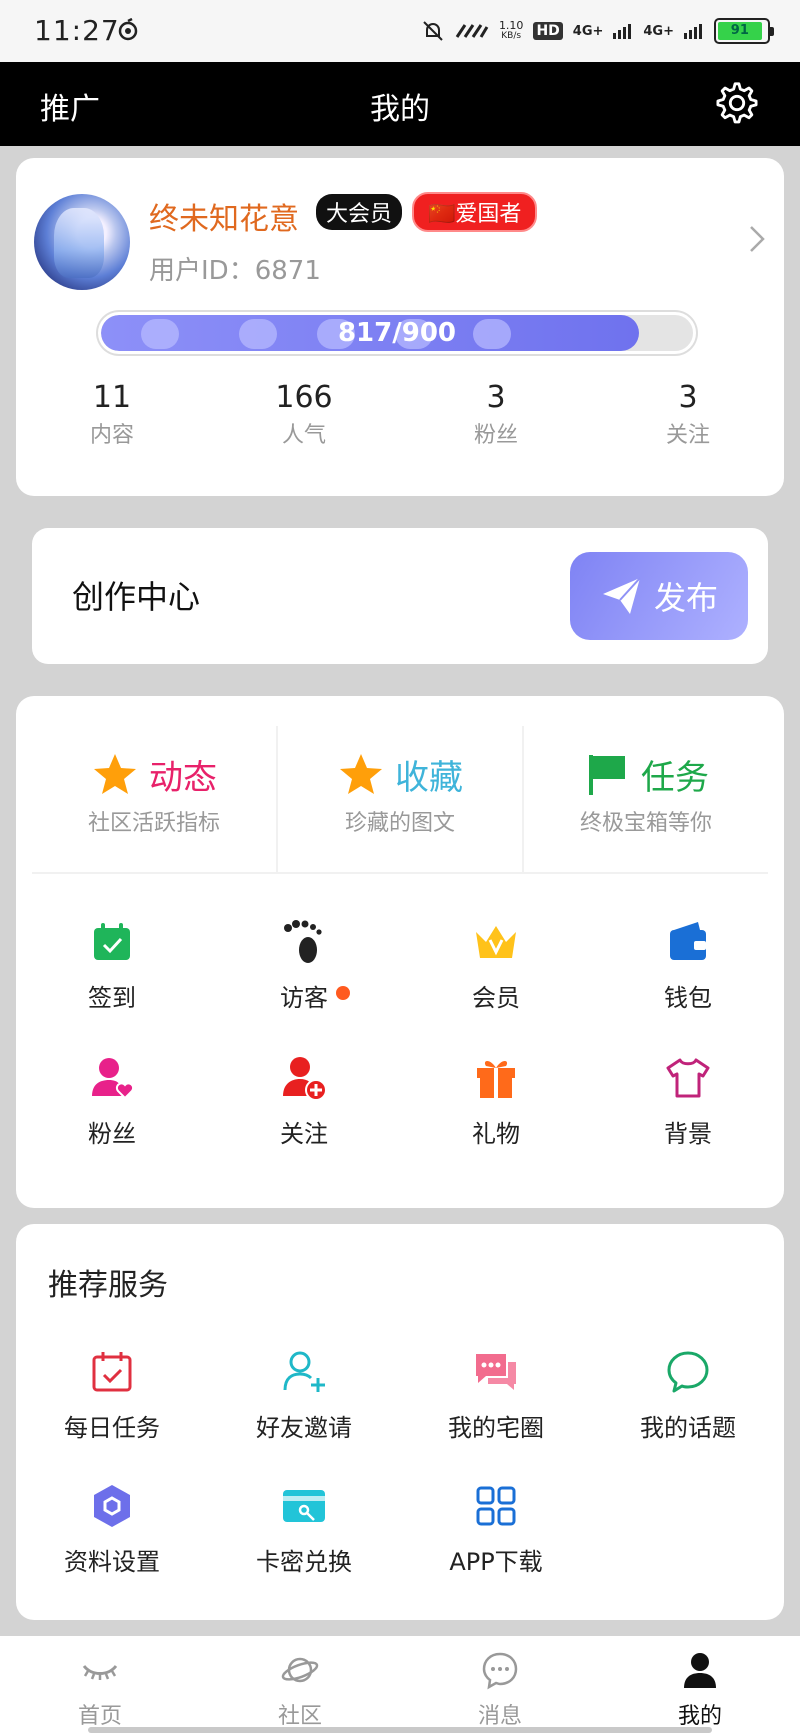 The image size is (800, 1733). Describe the element at coordinates (496, 1428) in the screenshot. I see `grid-label: 我的宅圈` at that location.